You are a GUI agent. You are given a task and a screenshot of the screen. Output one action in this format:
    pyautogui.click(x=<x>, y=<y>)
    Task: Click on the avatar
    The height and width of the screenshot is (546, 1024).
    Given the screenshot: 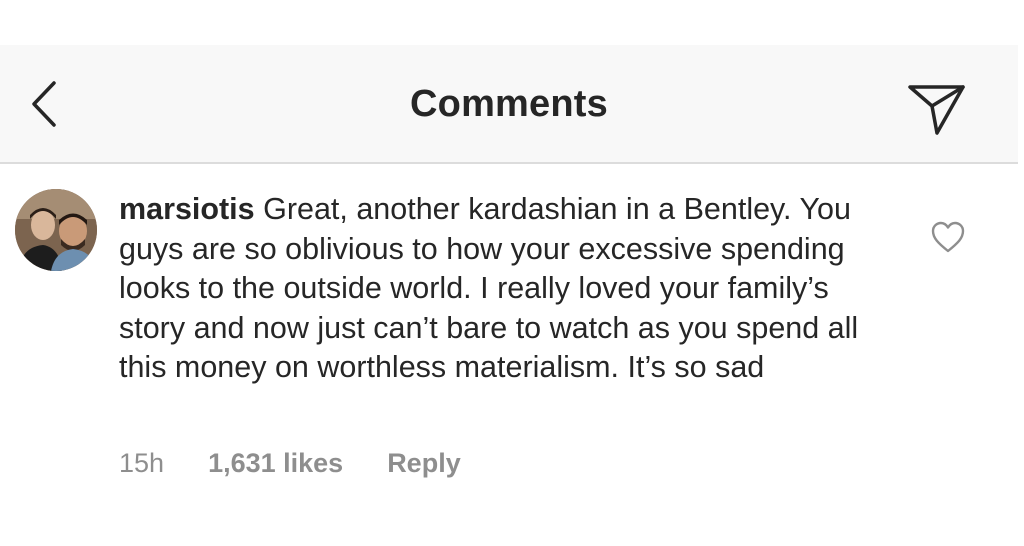 What is the action you would take?
    pyautogui.click(x=56, y=230)
    